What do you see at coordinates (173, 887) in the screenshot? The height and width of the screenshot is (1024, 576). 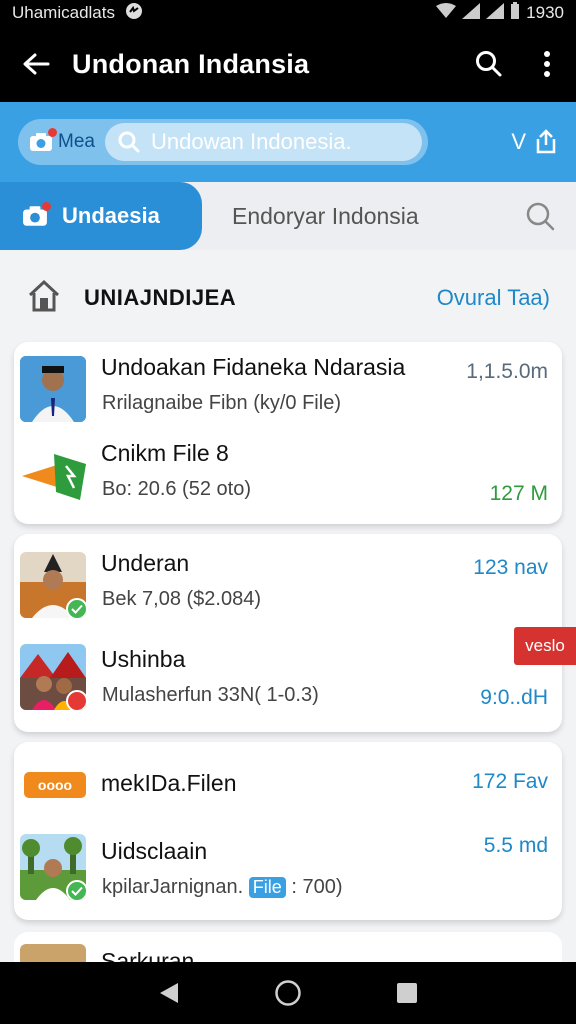 I see `item-subtitle-text: kpilarJarnignan.` at bounding box center [173, 887].